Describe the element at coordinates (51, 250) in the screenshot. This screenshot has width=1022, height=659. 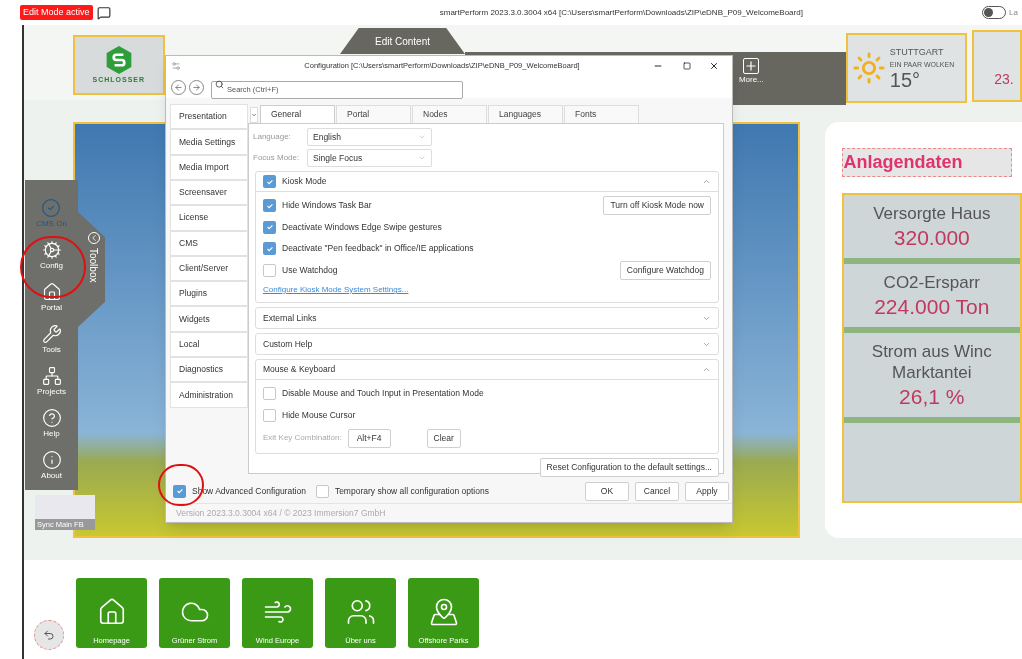
I see `config-icon` at that location.